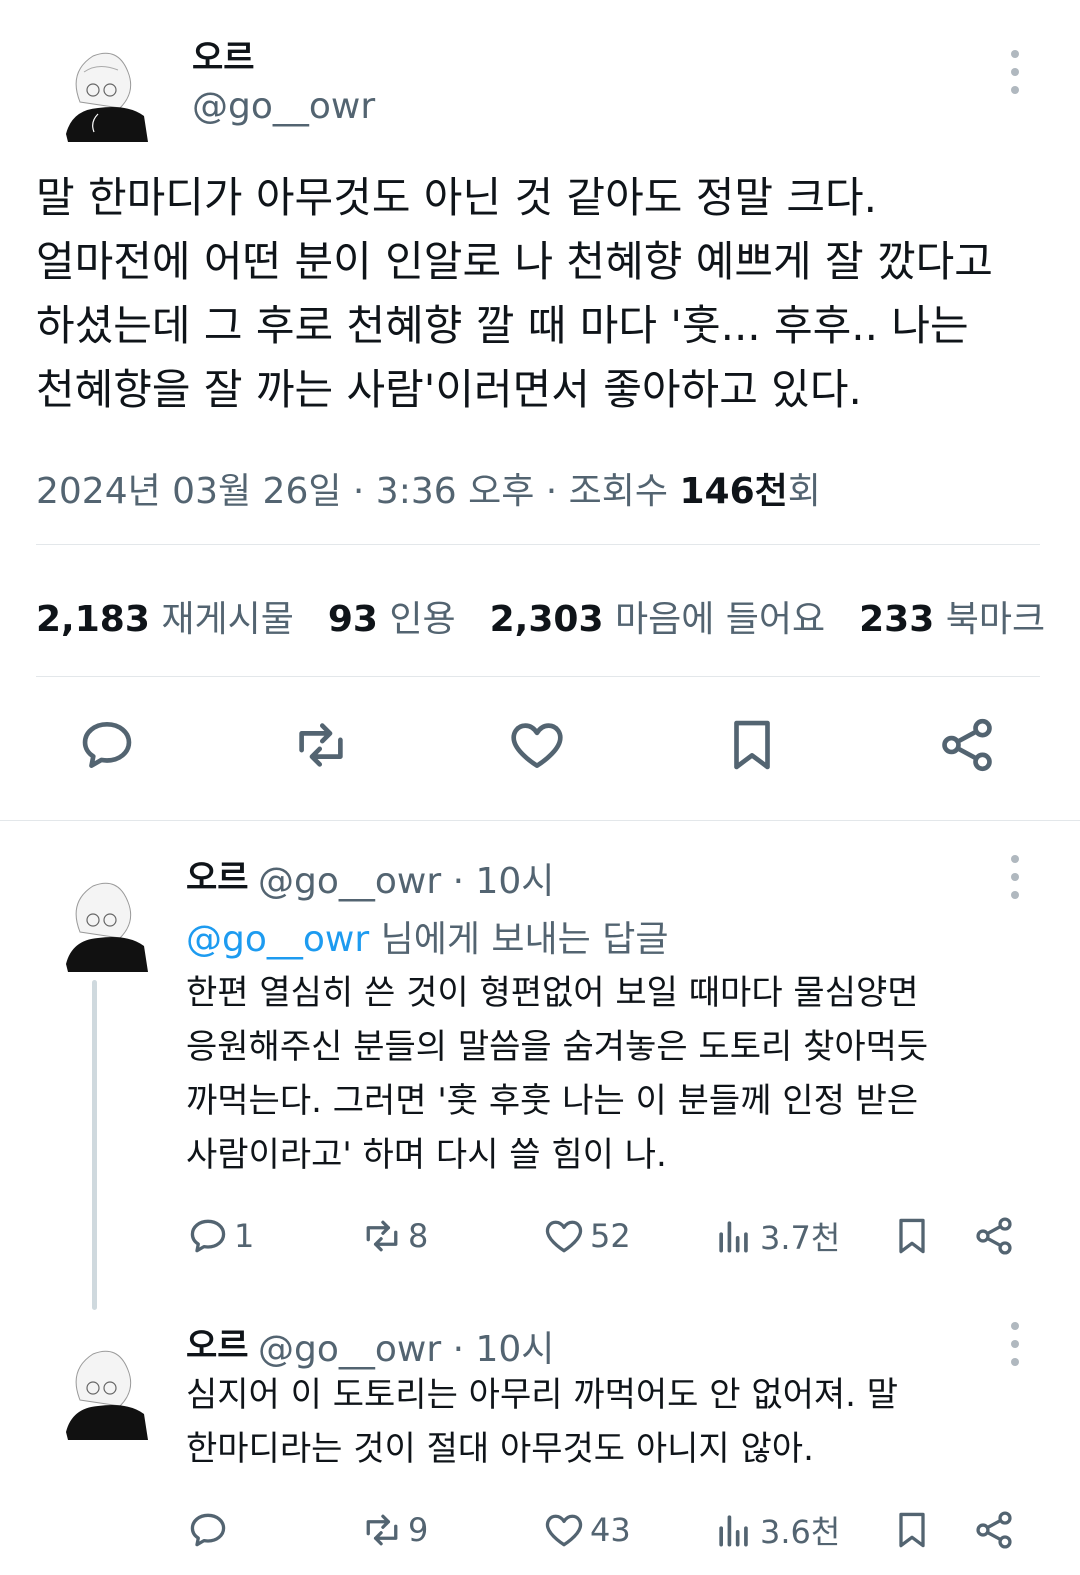  What do you see at coordinates (244, 1236) in the screenshot?
I see `reply-count: 1` at bounding box center [244, 1236].